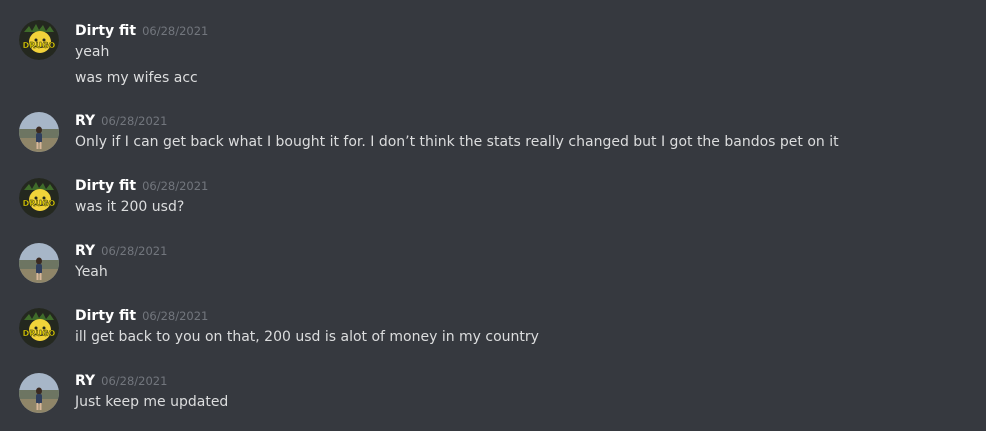 The width and height of the screenshot is (986, 431). What do you see at coordinates (152, 402) in the screenshot?
I see `message-text: Just keep me updated` at bounding box center [152, 402].